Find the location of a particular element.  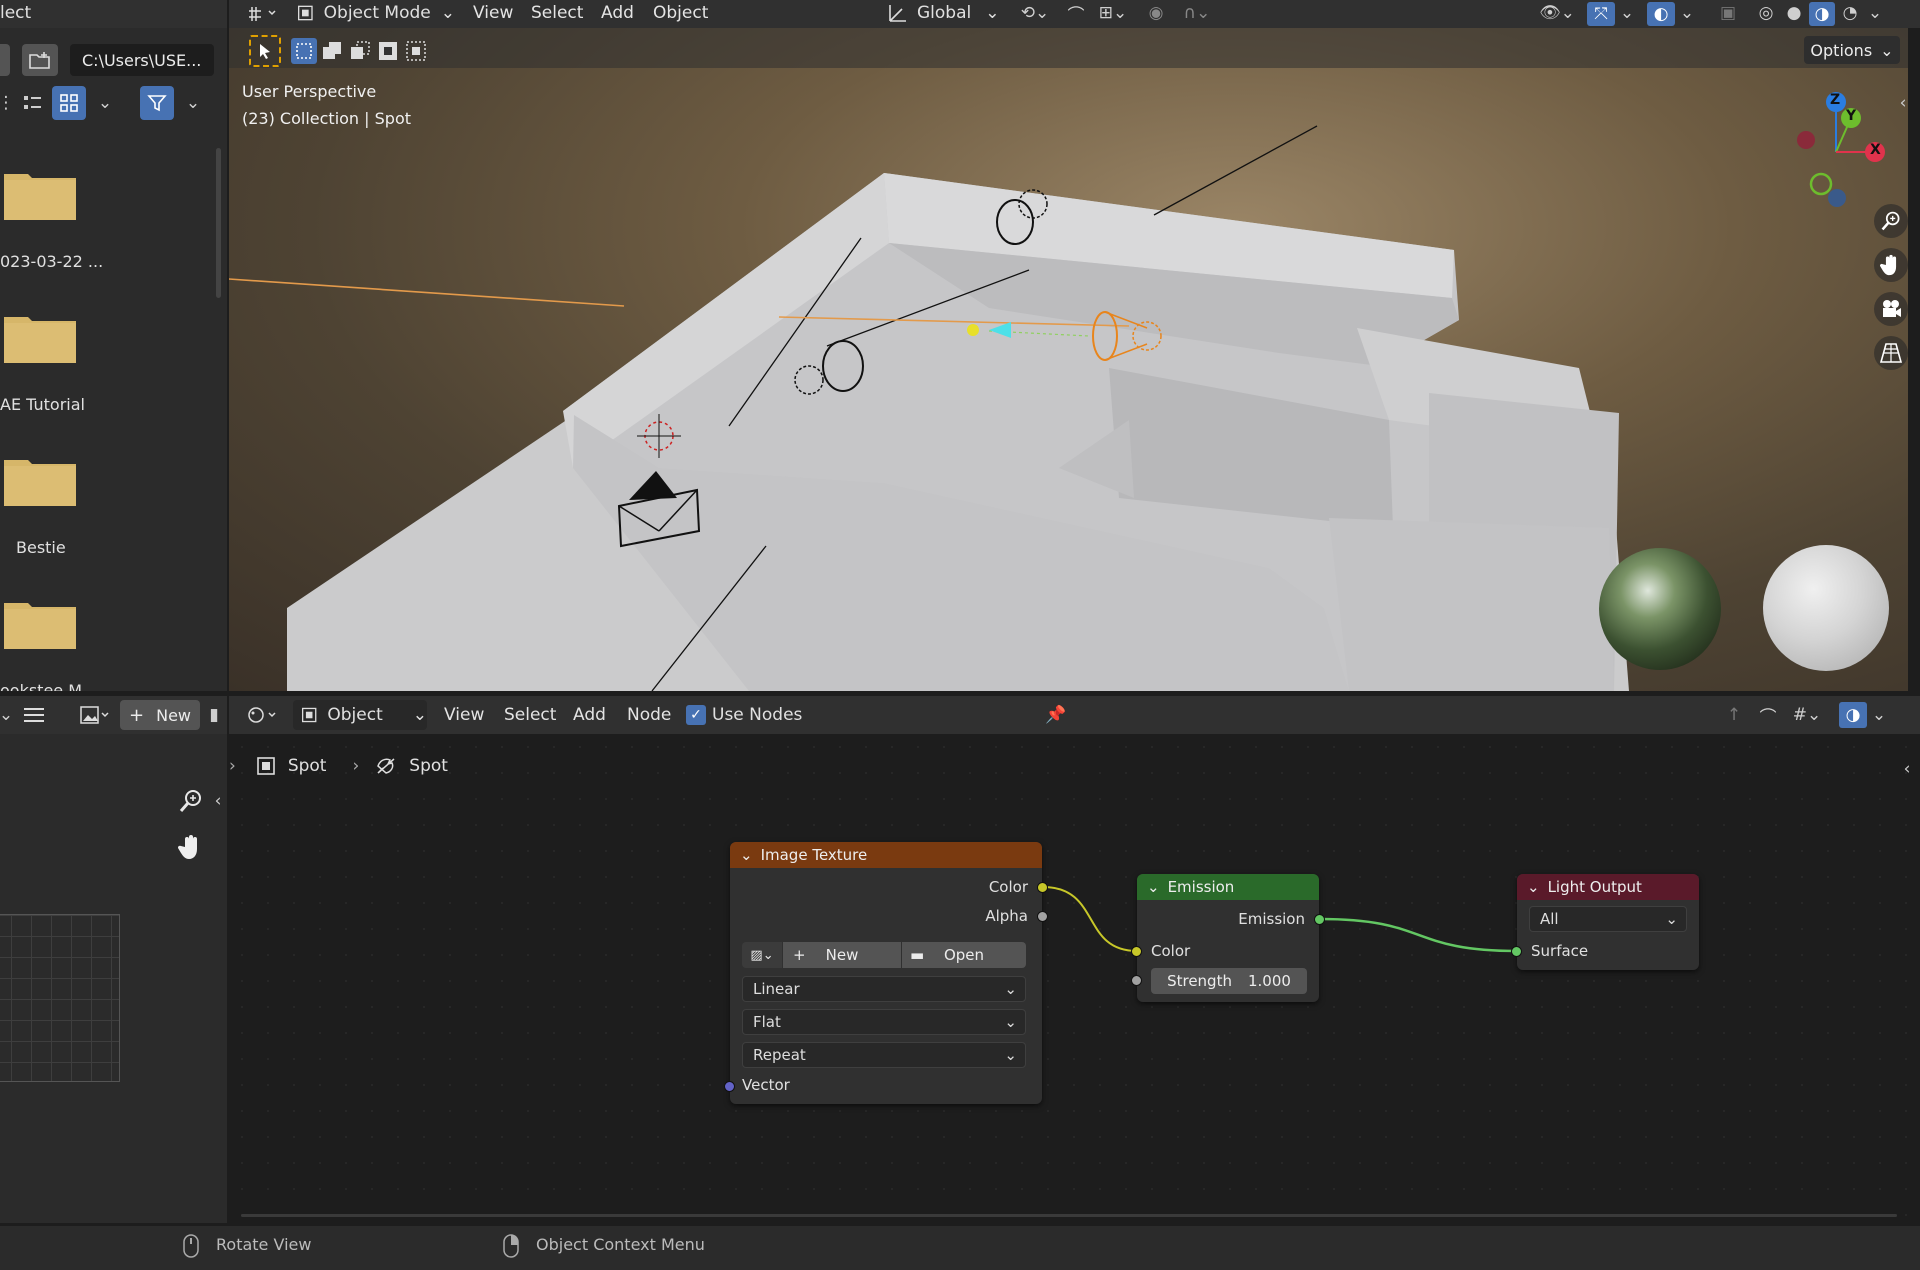

image-editor-canvas: ‹ is located at coordinates (113, 978).